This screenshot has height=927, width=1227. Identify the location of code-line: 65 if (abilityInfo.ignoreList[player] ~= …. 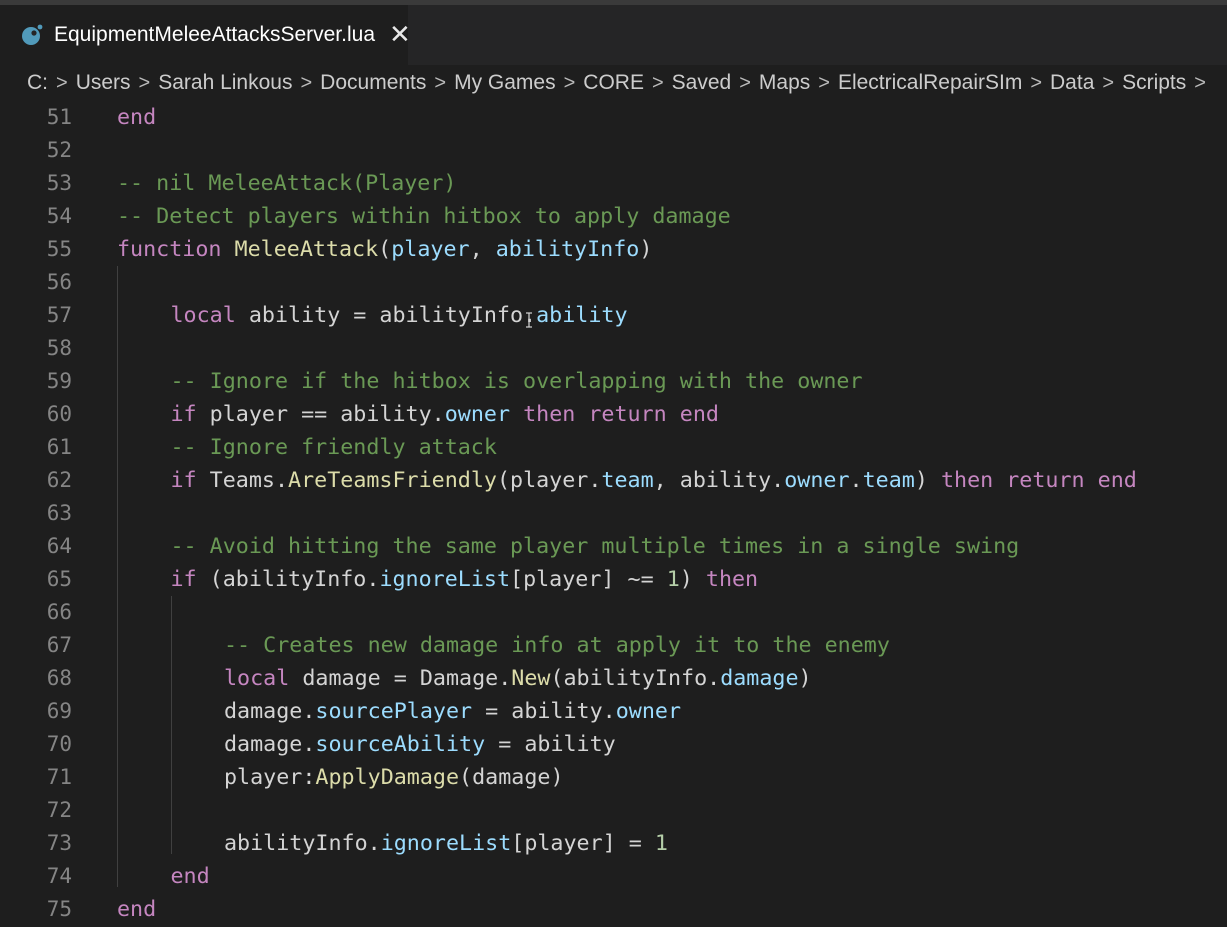
(613, 579).